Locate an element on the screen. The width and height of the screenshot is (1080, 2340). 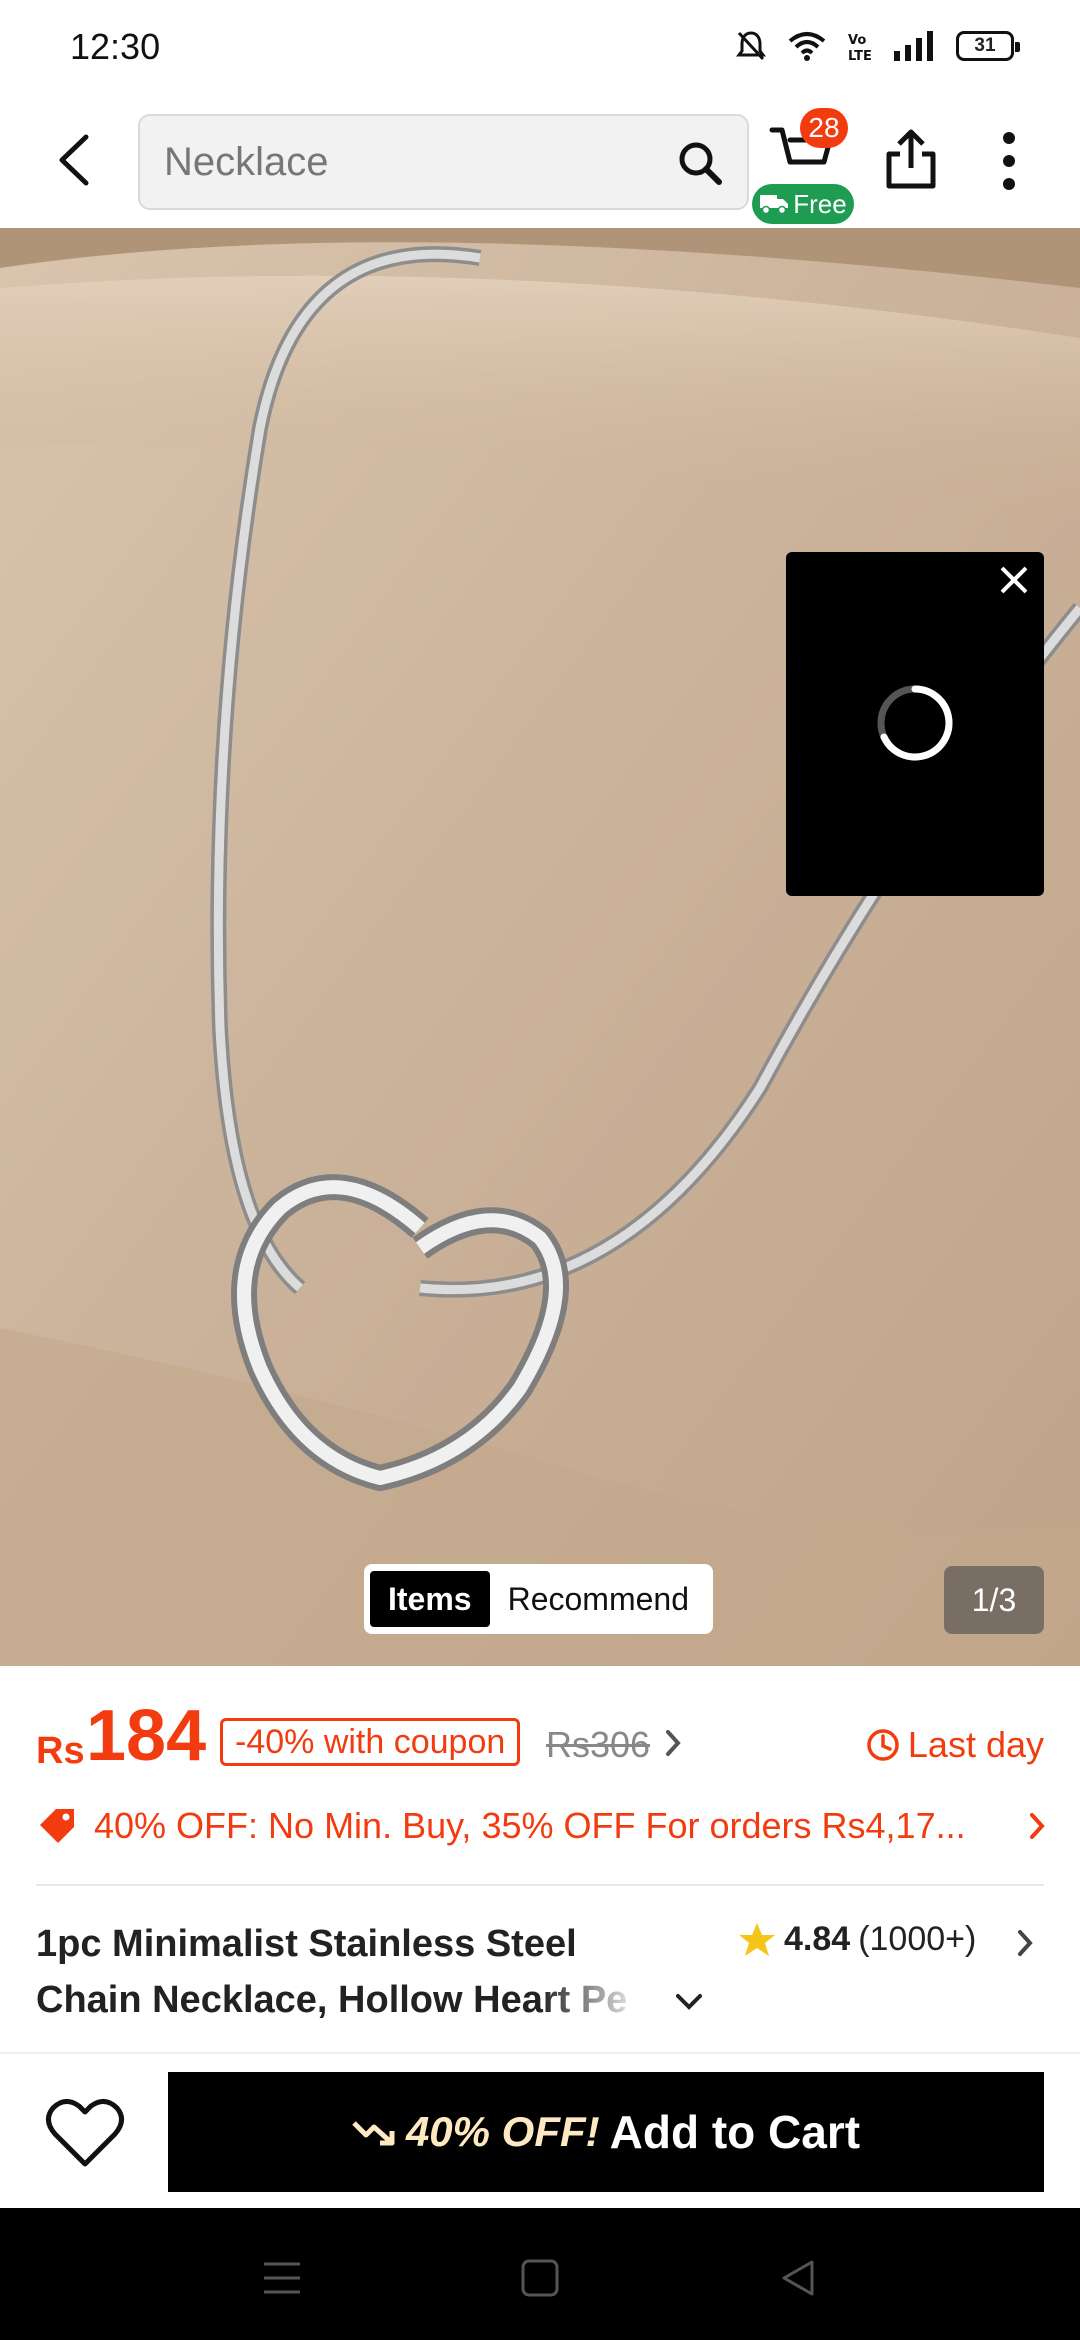
signal-icon is located at coordinates (913, 46).